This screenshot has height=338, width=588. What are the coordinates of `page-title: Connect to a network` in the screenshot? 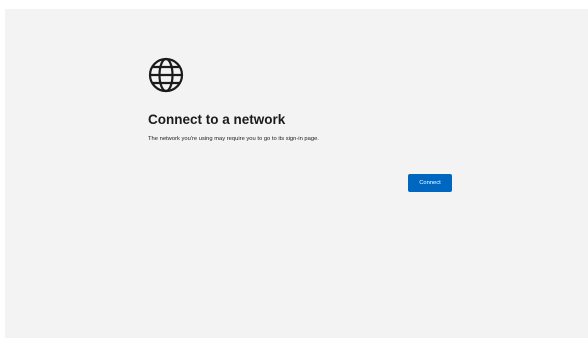 It's located at (217, 119).